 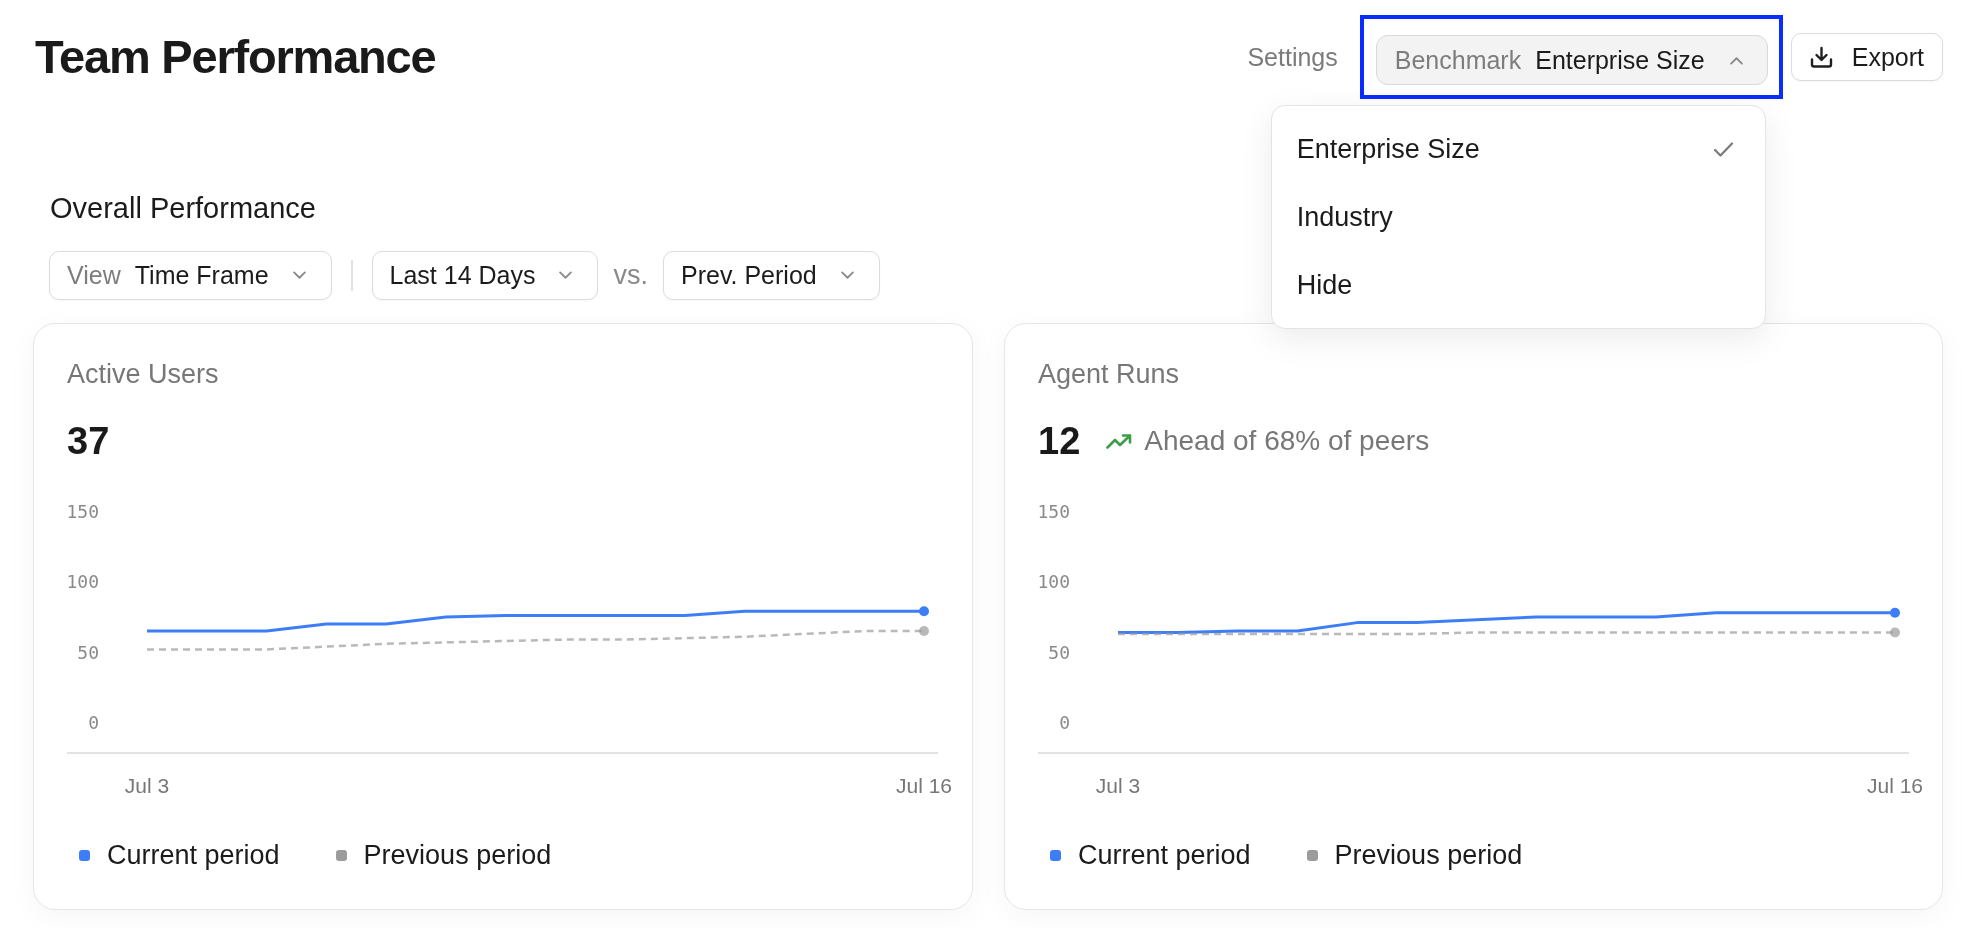 What do you see at coordinates (1571, 60) in the screenshot?
I see `benchmark-dropdown: Benchmark Enterprise Size` at bounding box center [1571, 60].